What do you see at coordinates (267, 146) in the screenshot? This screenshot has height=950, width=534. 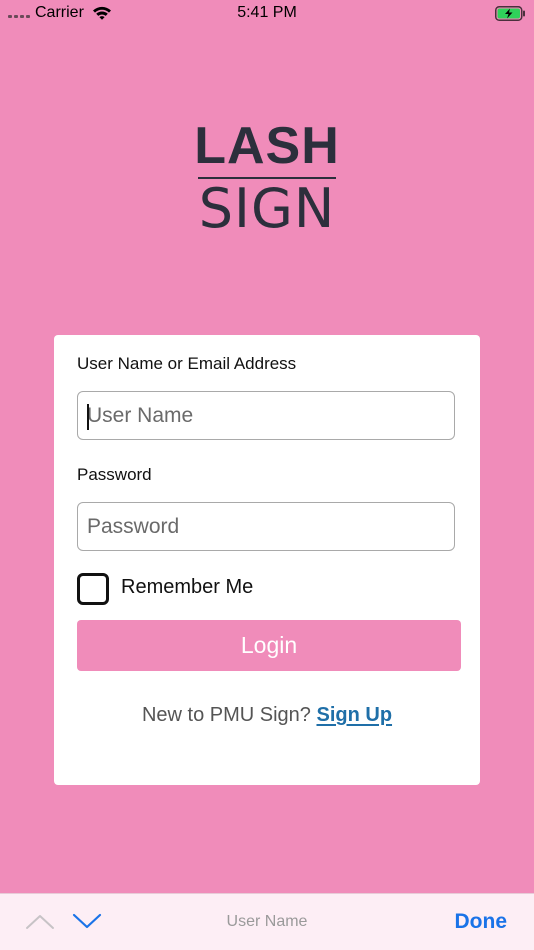 I see `logo-top-text: LASH` at bounding box center [267, 146].